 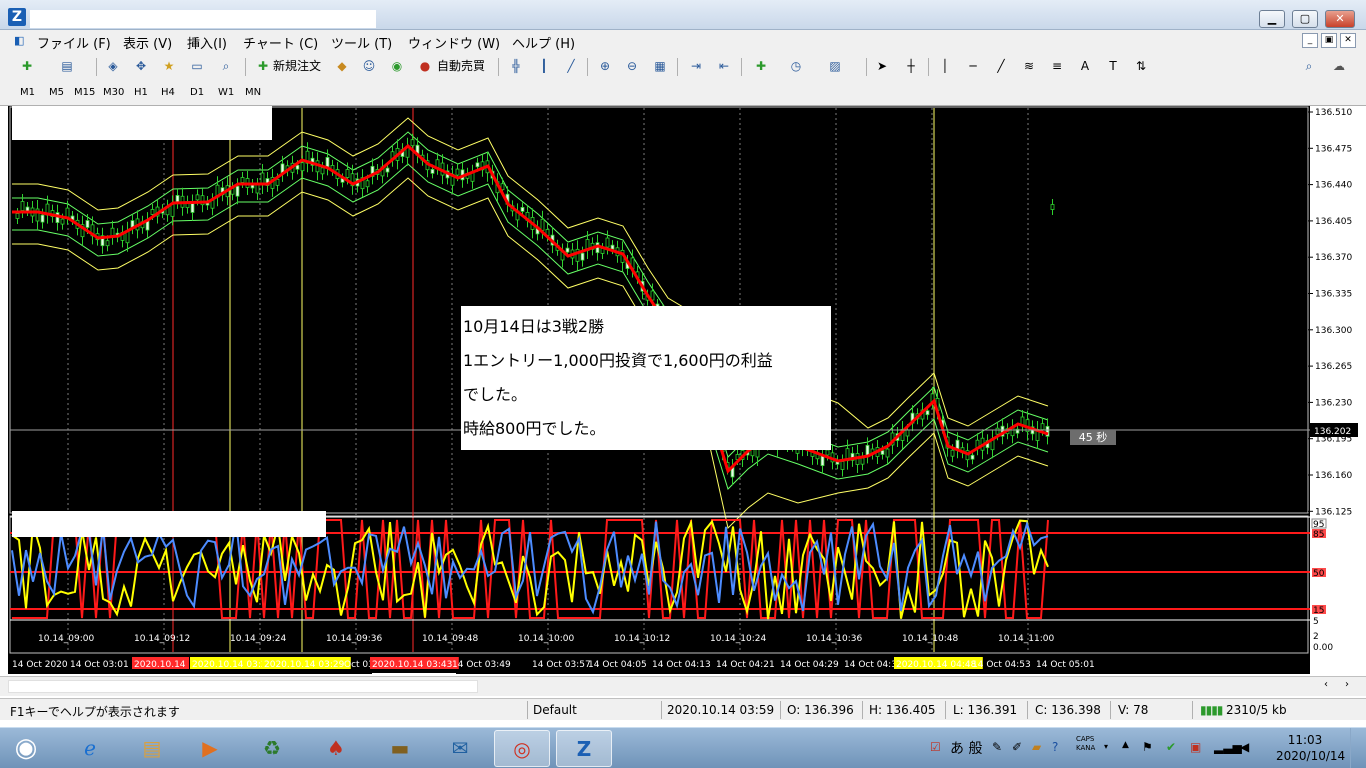 What do you see at coordinates (973, 66) in the screenshot?
I see `horizontal-line-icon: ─` at bounding box center [973, 66].